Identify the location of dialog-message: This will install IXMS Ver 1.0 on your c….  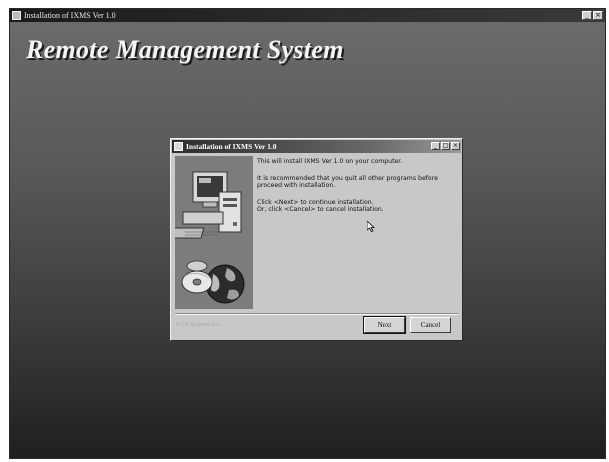
(357, 190).